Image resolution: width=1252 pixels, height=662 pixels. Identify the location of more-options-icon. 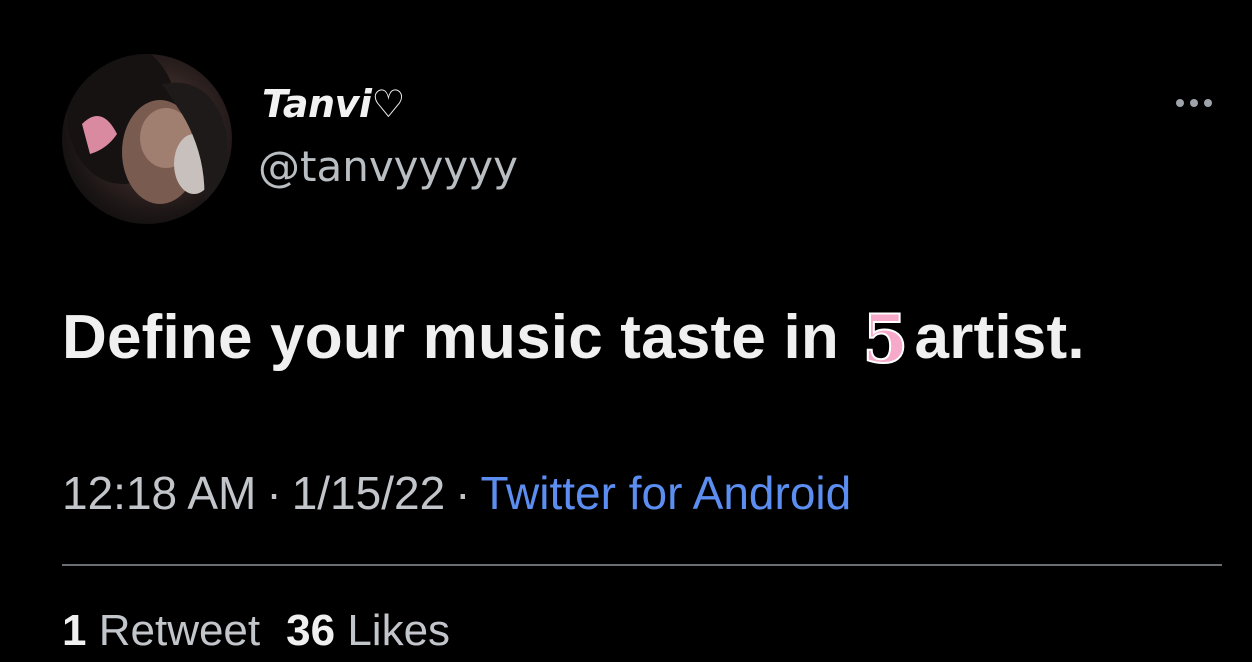
(1194, 103).